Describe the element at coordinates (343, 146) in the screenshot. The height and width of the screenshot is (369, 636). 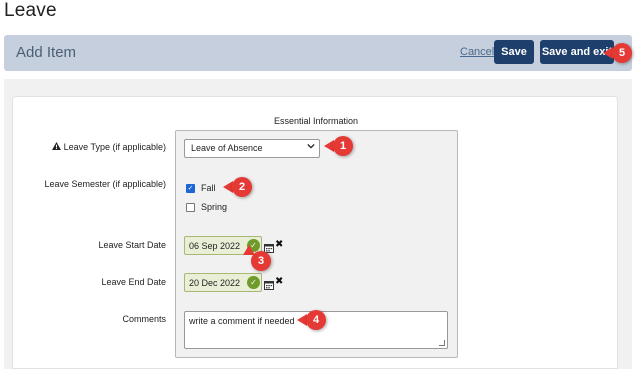
I see `callout-1: 1` at that location.